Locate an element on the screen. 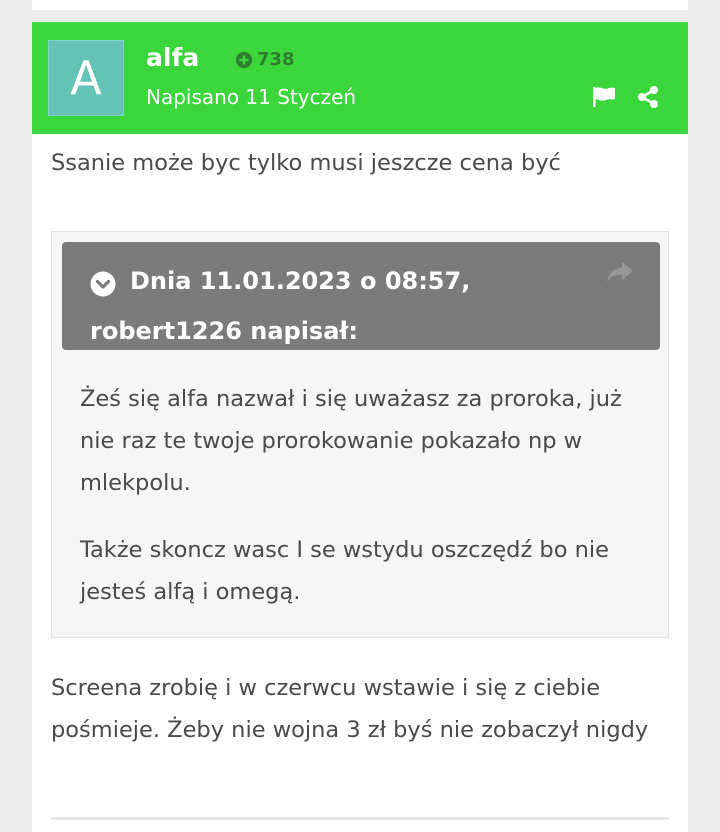  flag-icon is located at coordinates (604, 97).